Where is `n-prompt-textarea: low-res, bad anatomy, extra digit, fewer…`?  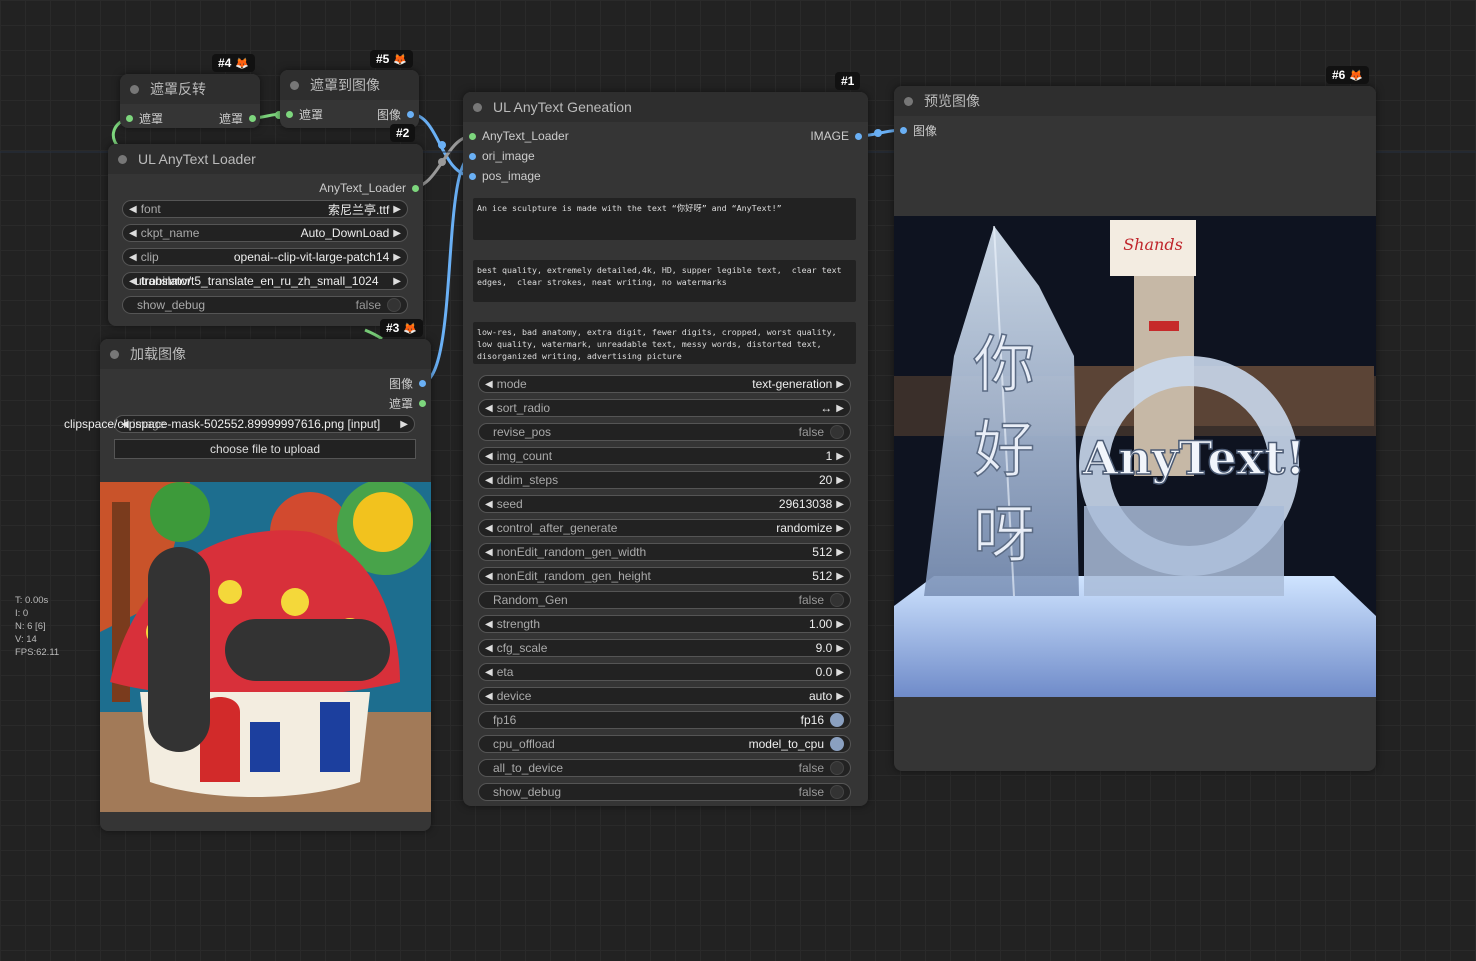
n-prompt-textarea: low-res, bad anatomy, extra digit, fewer… is located at coordinates (664, 343).